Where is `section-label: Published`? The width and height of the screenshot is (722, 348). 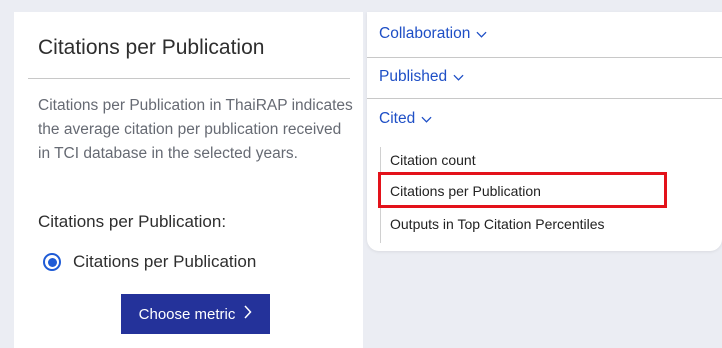 section-label: Published is located at coordinates (413, 76).